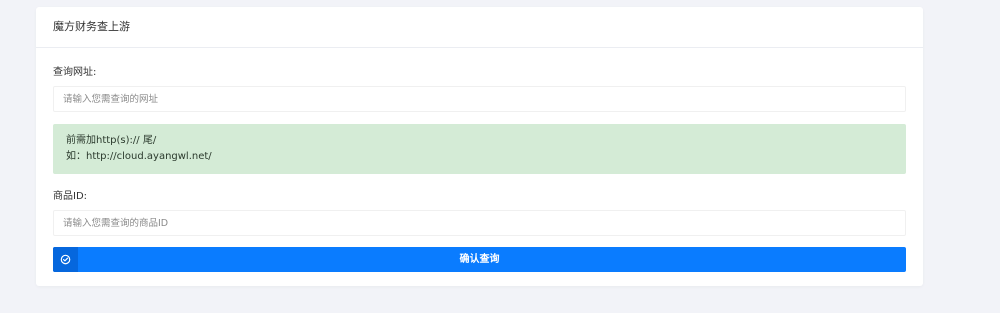 The width and height of the screenshot is (1000, 313). What do you see at coordinates (111, 140) in the screenshot?
I see `tip-line-prefix: 前需加http(s):// 尾/` at bounding box center [111, 140].